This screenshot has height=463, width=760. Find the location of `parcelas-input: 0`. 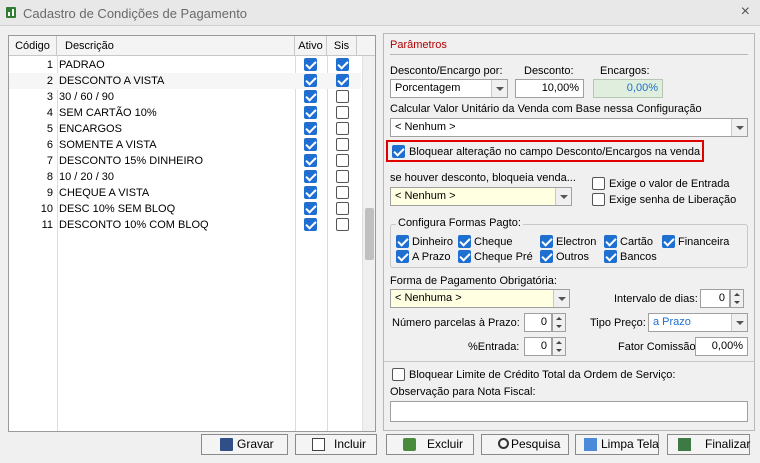

parcelas-input: 0 is located at coordinates (538, 322).